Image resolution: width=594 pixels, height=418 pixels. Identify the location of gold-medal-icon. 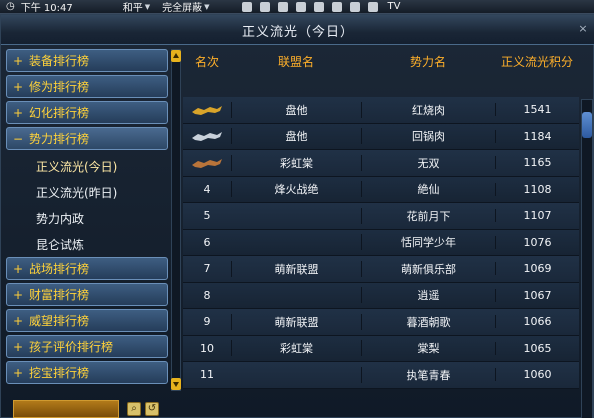
(207, 110).